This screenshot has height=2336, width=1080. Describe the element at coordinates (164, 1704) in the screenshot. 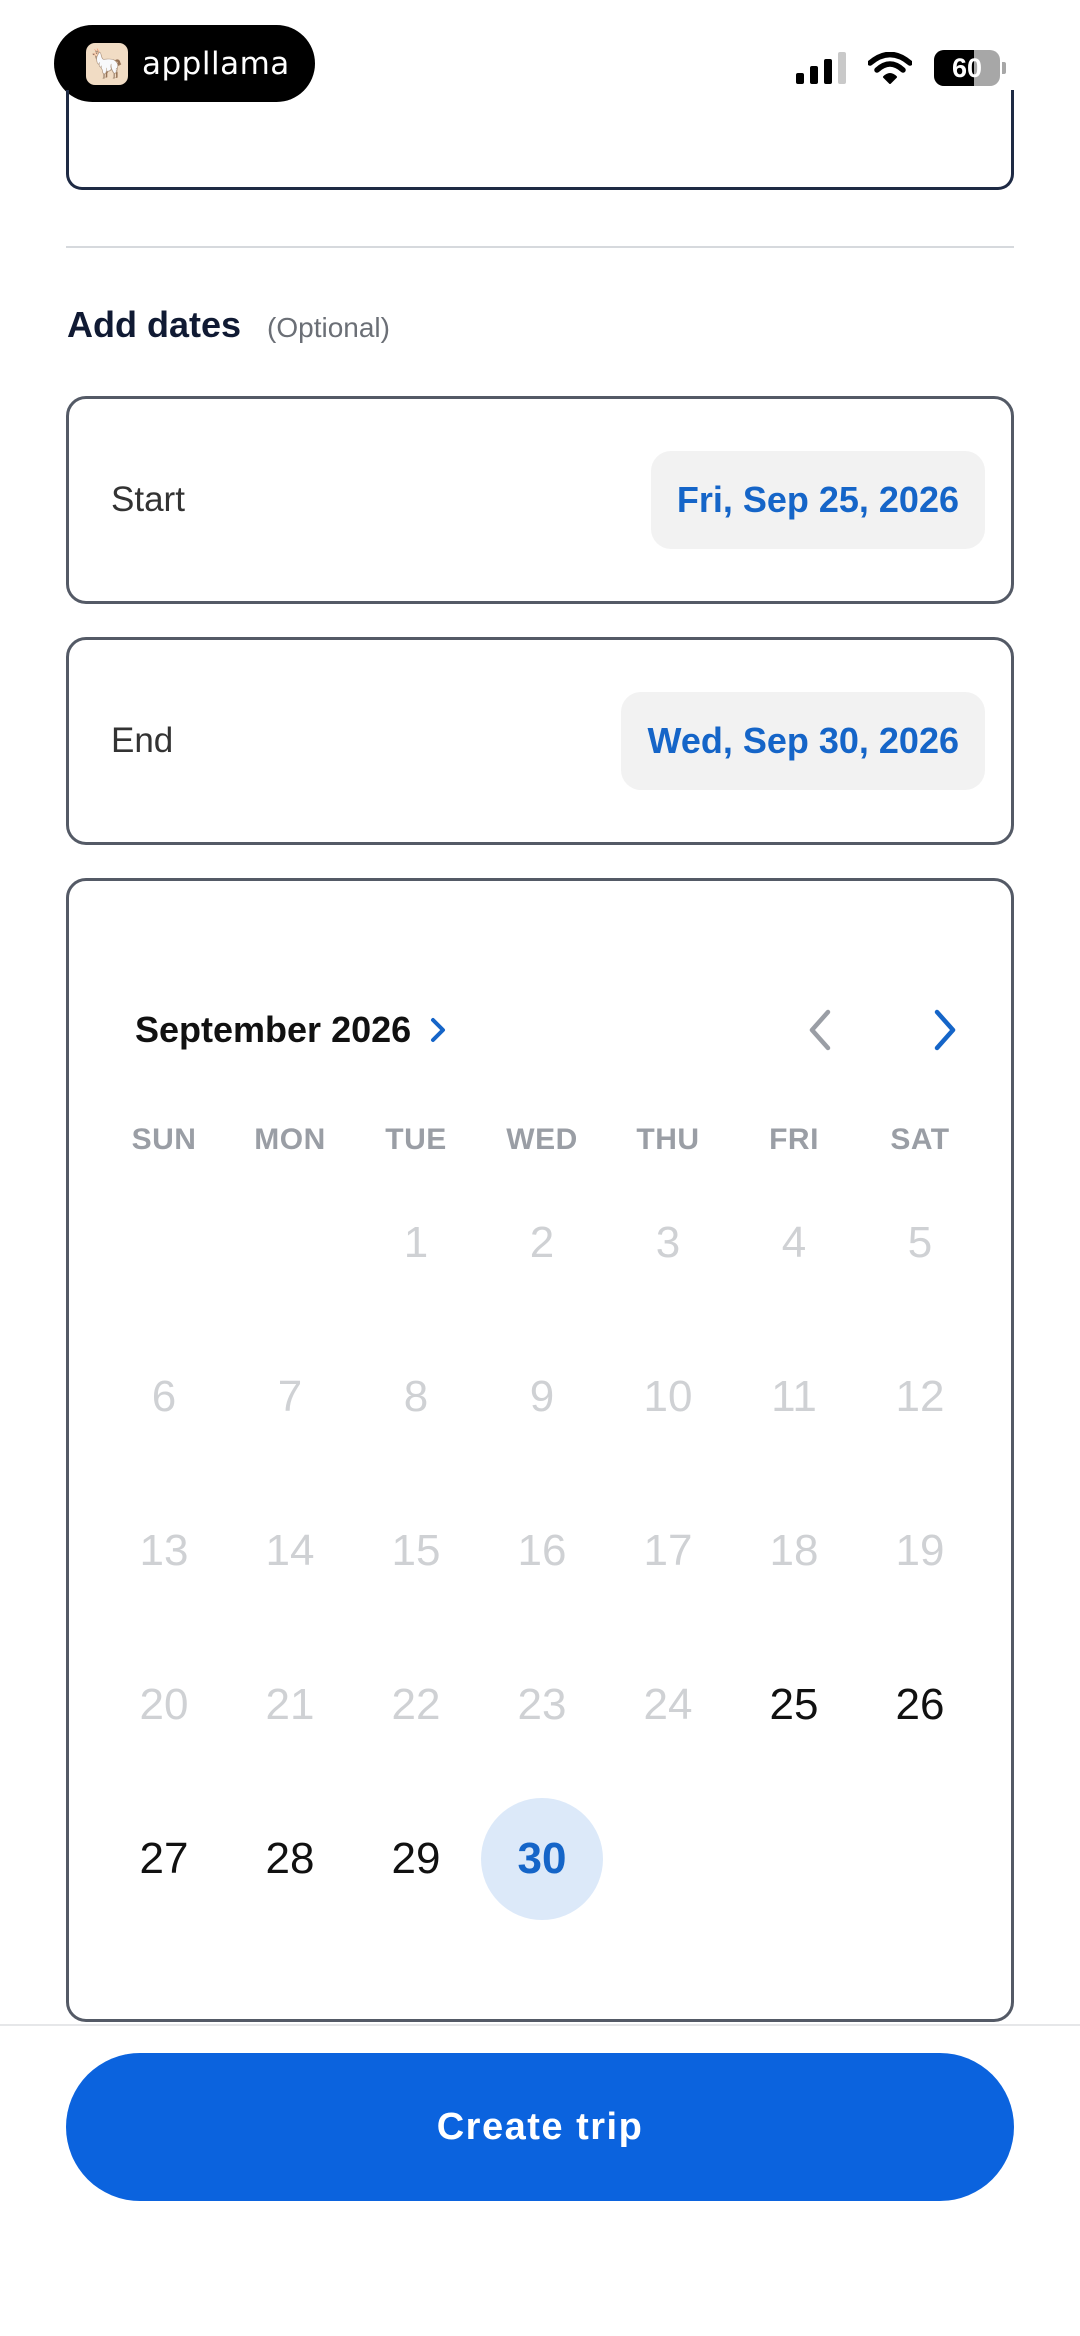

I see `calendar-day-20: 20` at that location.